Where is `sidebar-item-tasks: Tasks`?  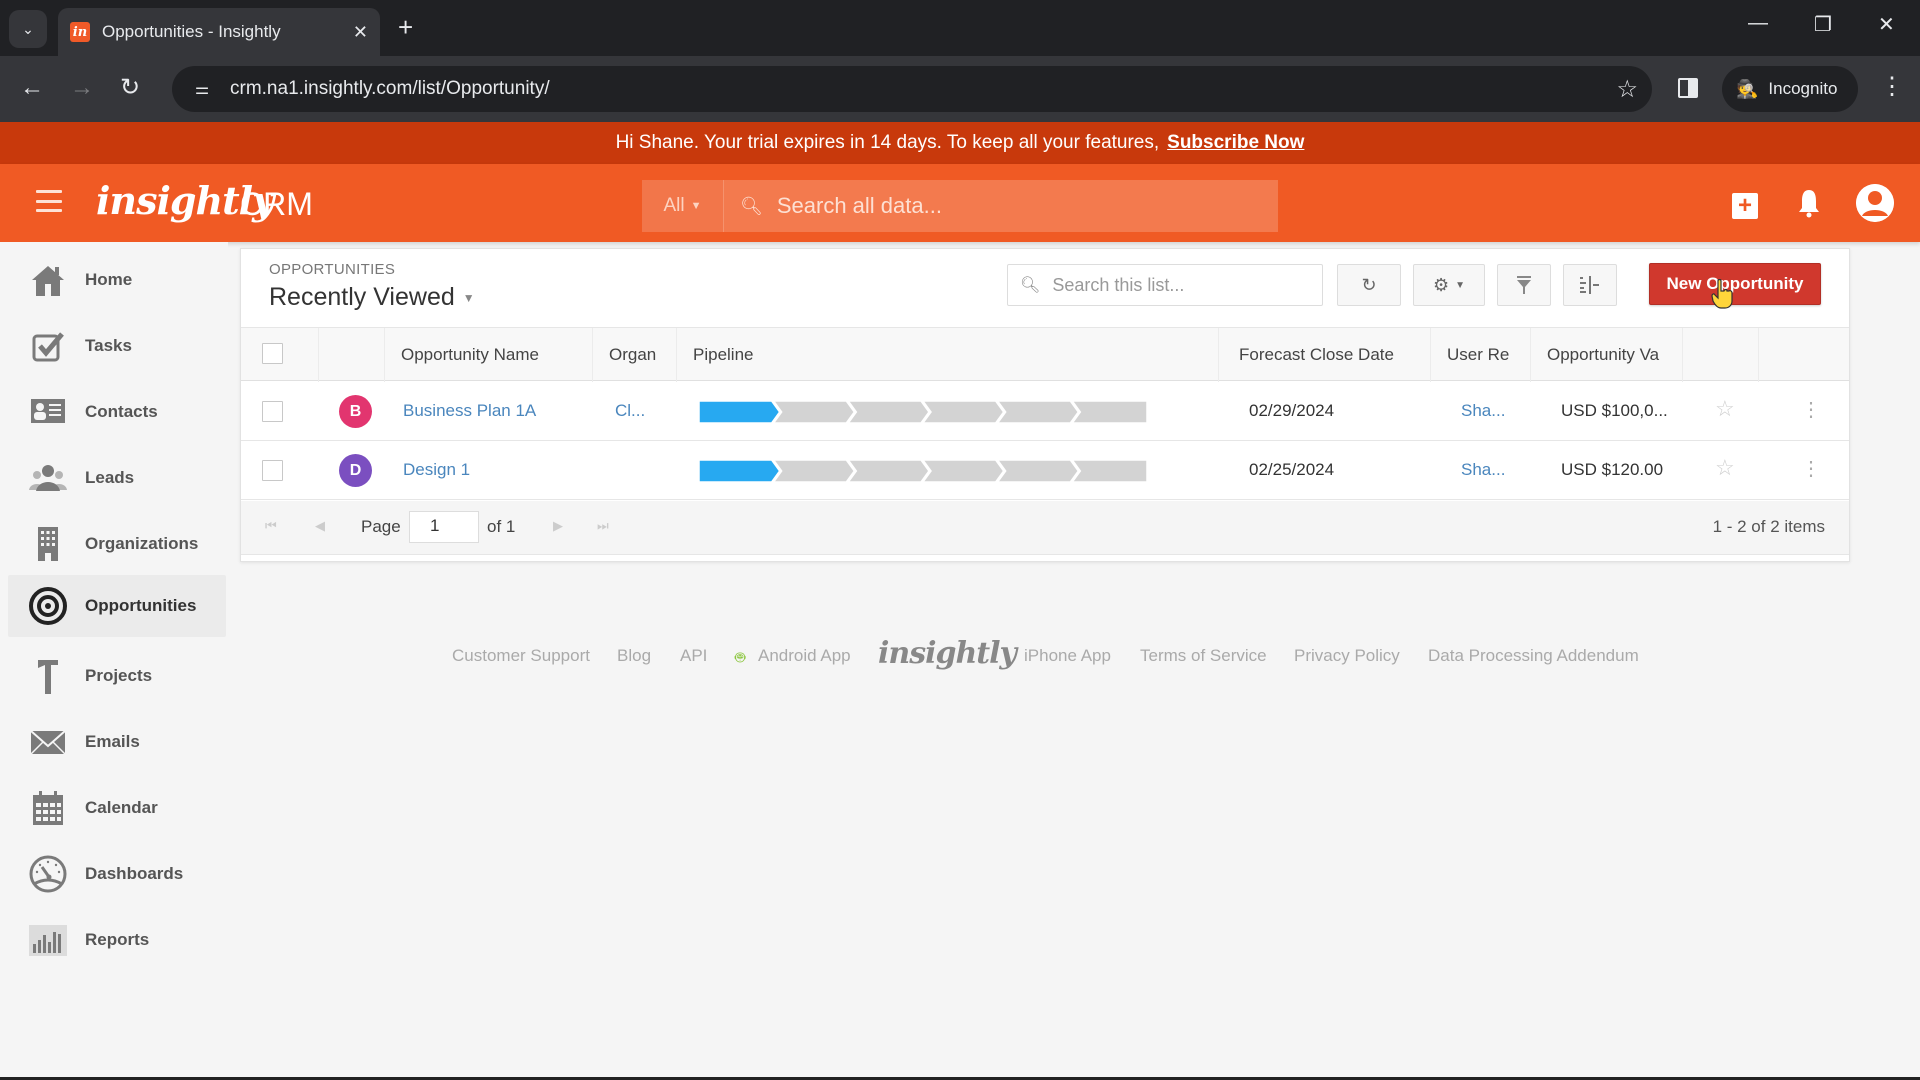
sidebar-item-tasks: Tasks is located at coordinates (117, 346).